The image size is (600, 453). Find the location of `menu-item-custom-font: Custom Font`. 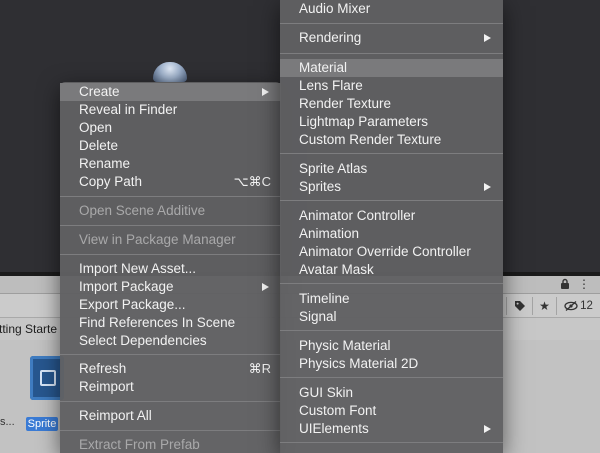

menu-item-custom-font: Custom Font is located at coordinates (391, 411).